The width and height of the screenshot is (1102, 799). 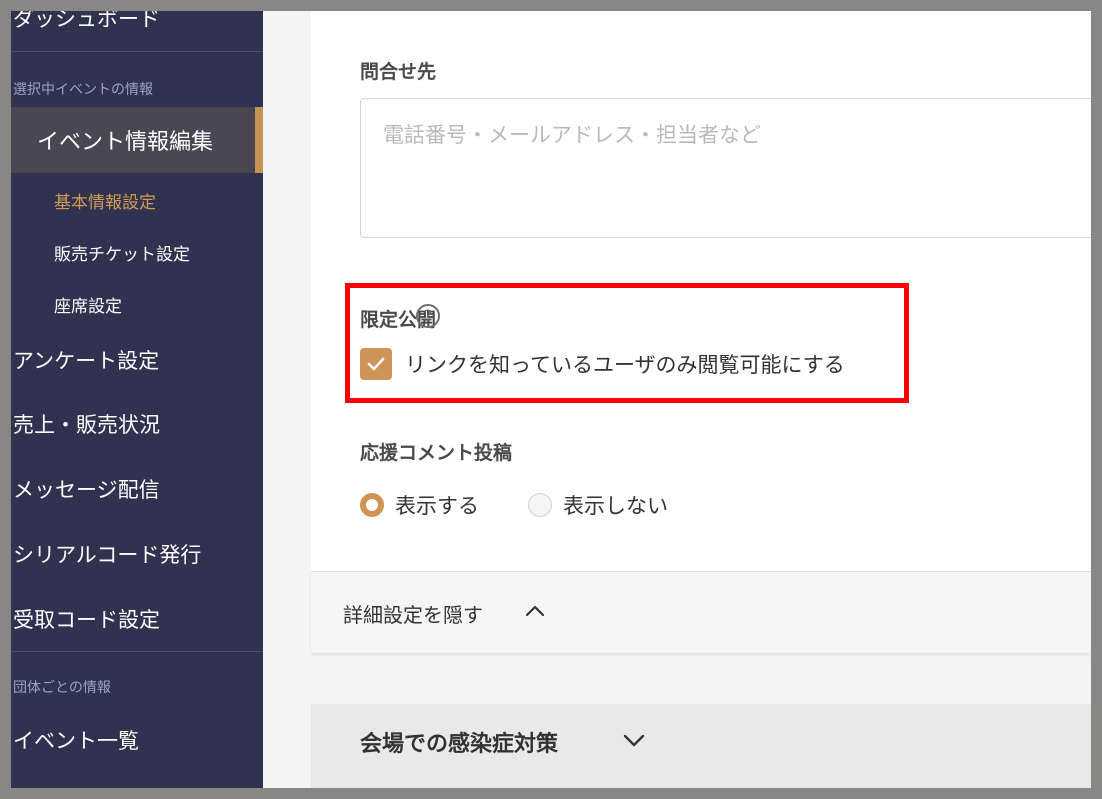 What do you see at coordinates (137, 554) in the screenshot?
I see `sidebar-item-serial-code: シリアルコード発行` at bounding box center [137, 554].